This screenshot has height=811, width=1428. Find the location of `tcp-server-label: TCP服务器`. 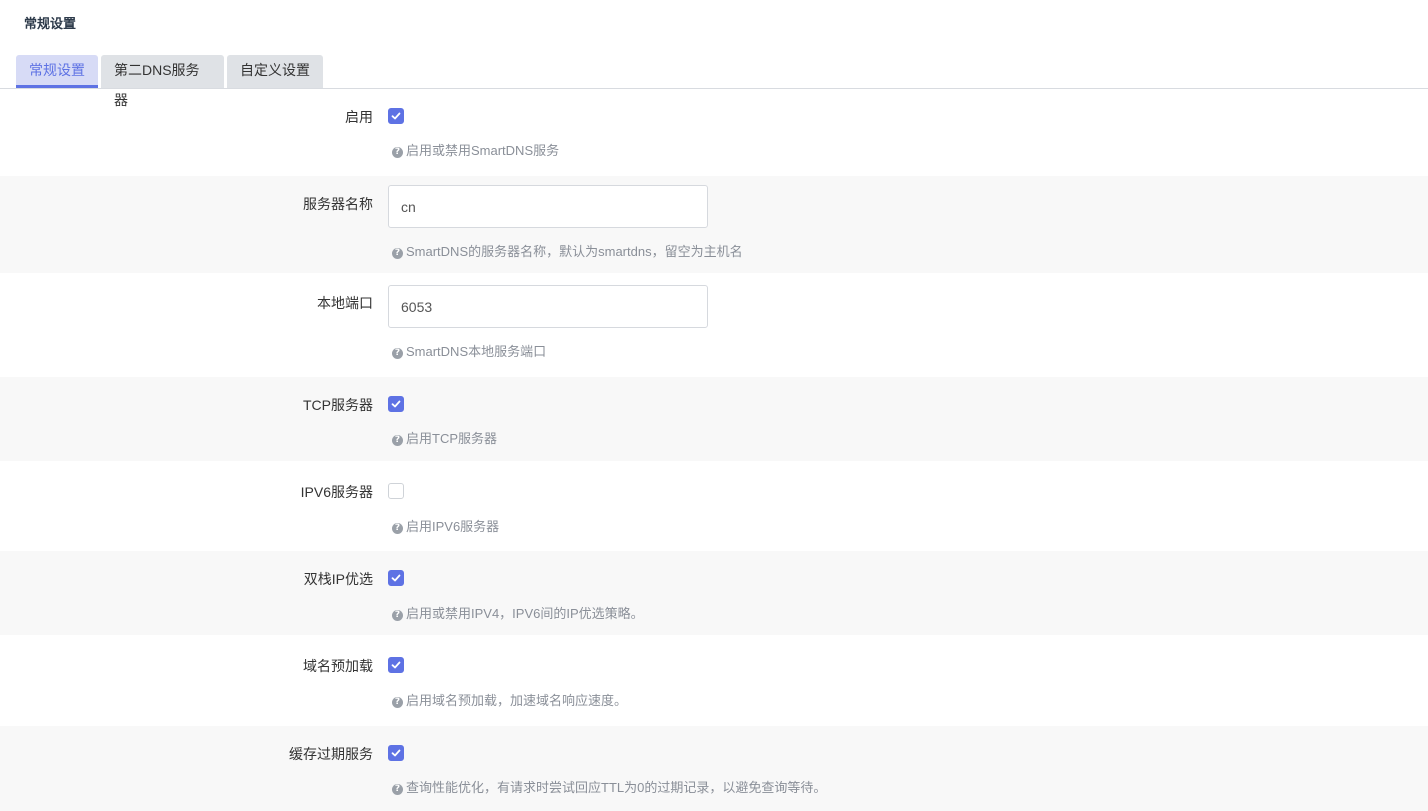

tcp-server-label: TCP服务器 is located at coordinates (338, 405).